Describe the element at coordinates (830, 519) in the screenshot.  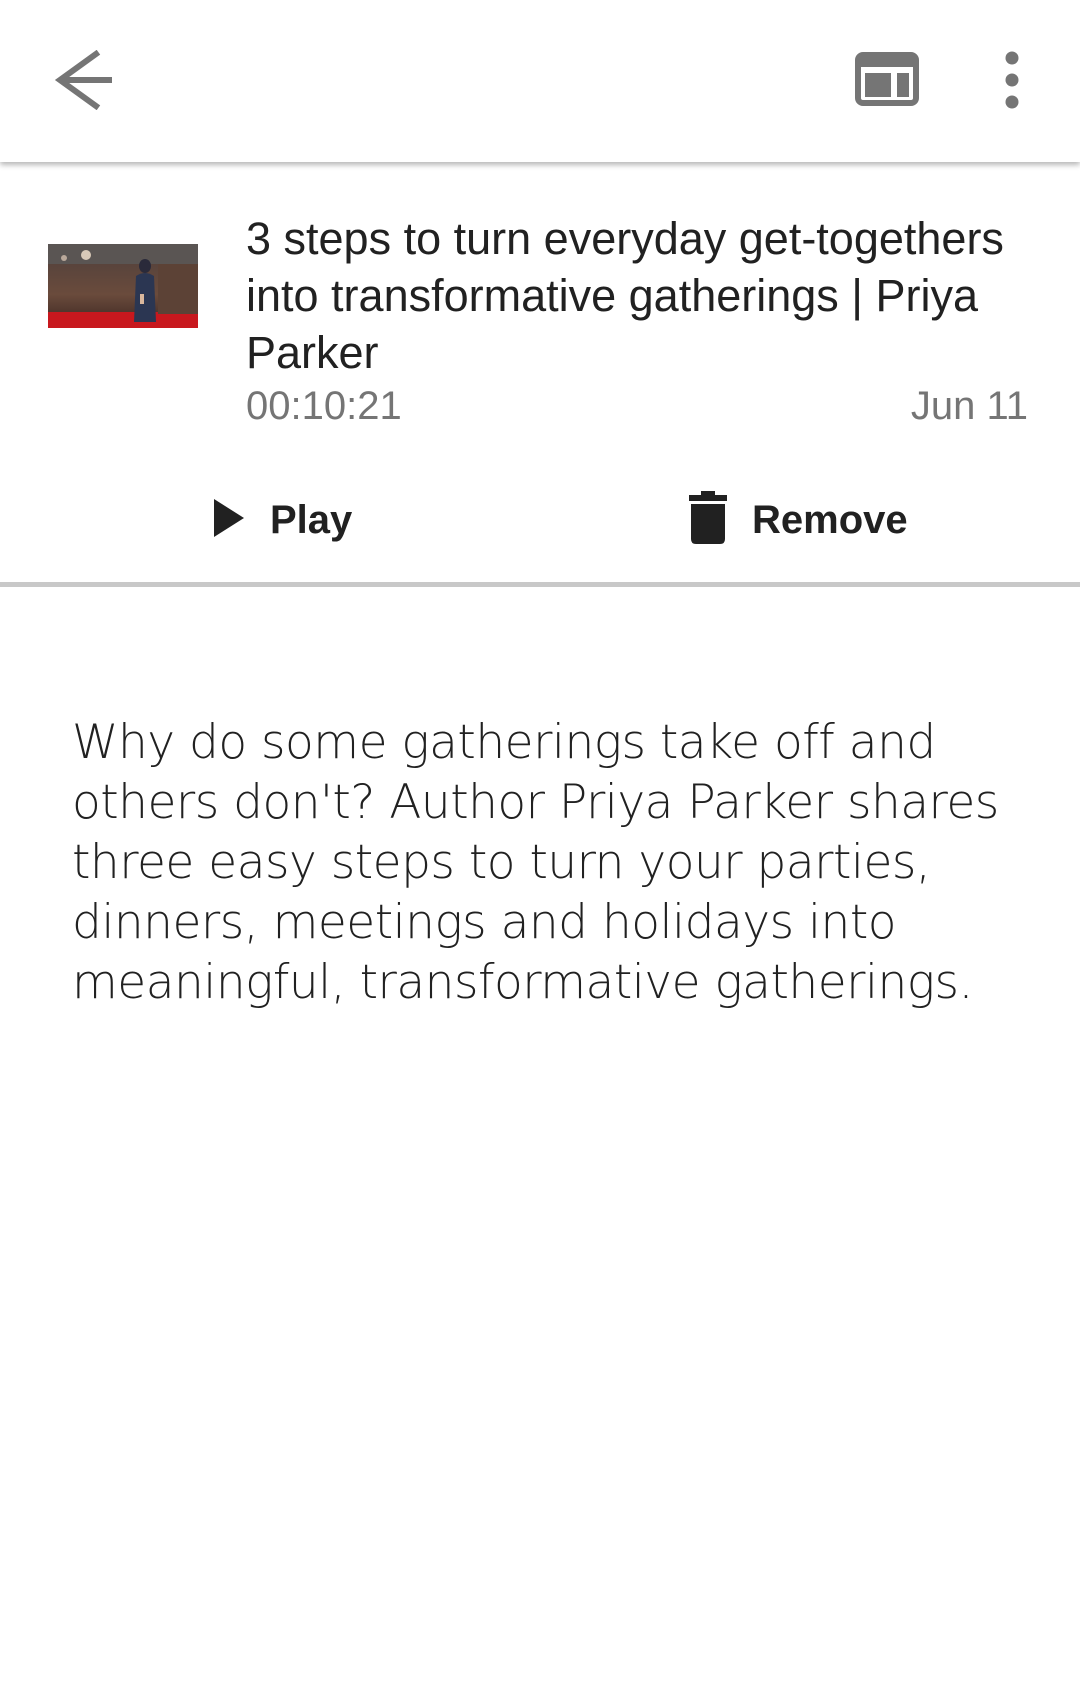
I see `remove-label: Remove` at that location.